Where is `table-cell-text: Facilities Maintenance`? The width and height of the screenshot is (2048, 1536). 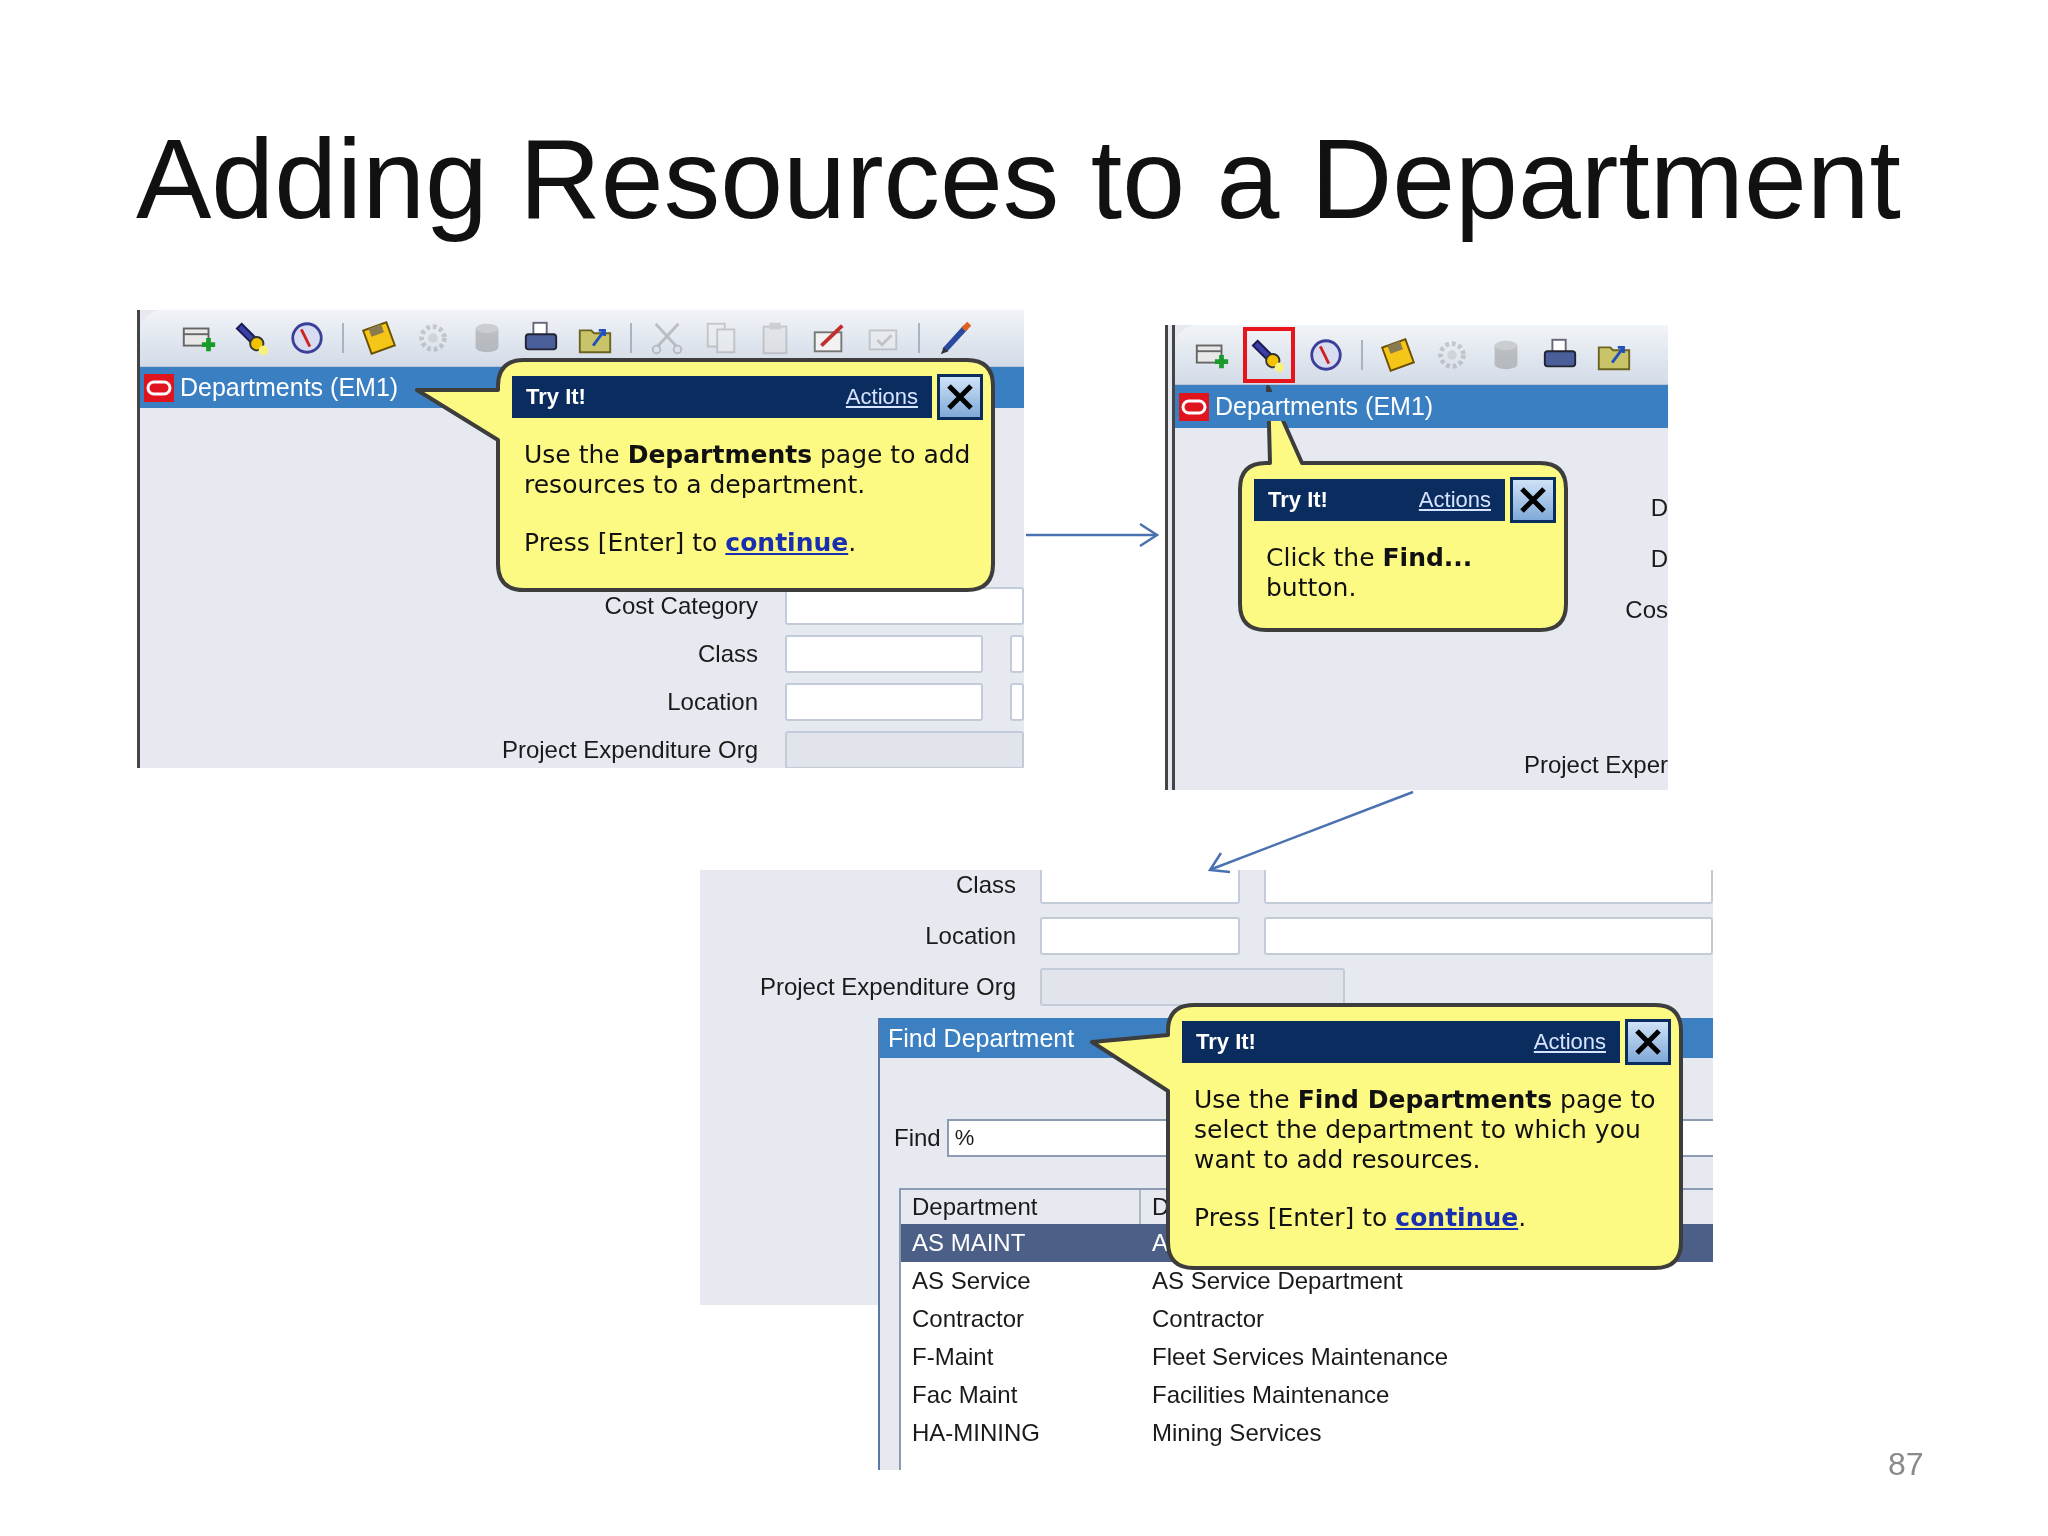
table-cell-text: Facilities Maintenance is located at coordinates (1270, 1395).